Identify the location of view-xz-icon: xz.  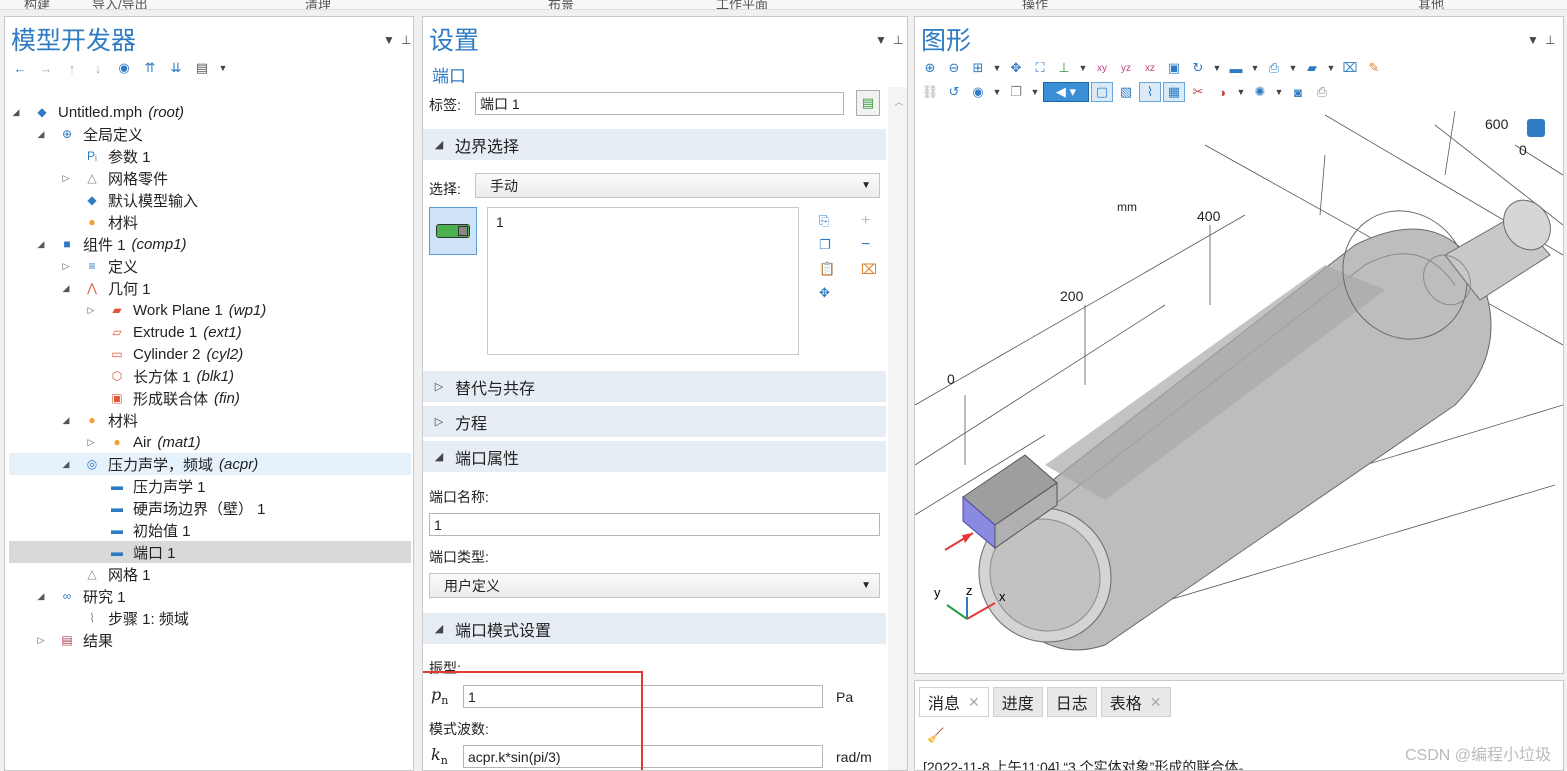
(1150, 68).